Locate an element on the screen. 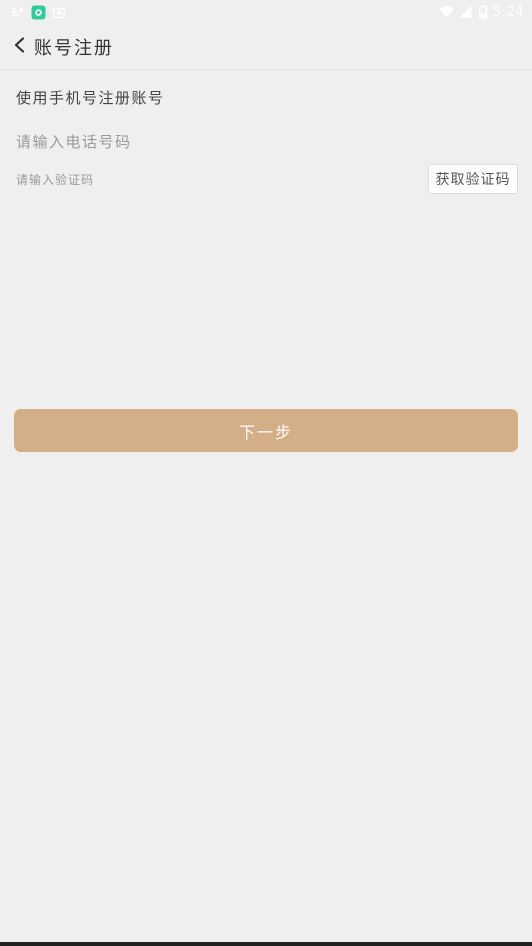  next-step-button: 下一步 is located at coordinates (266, 430).